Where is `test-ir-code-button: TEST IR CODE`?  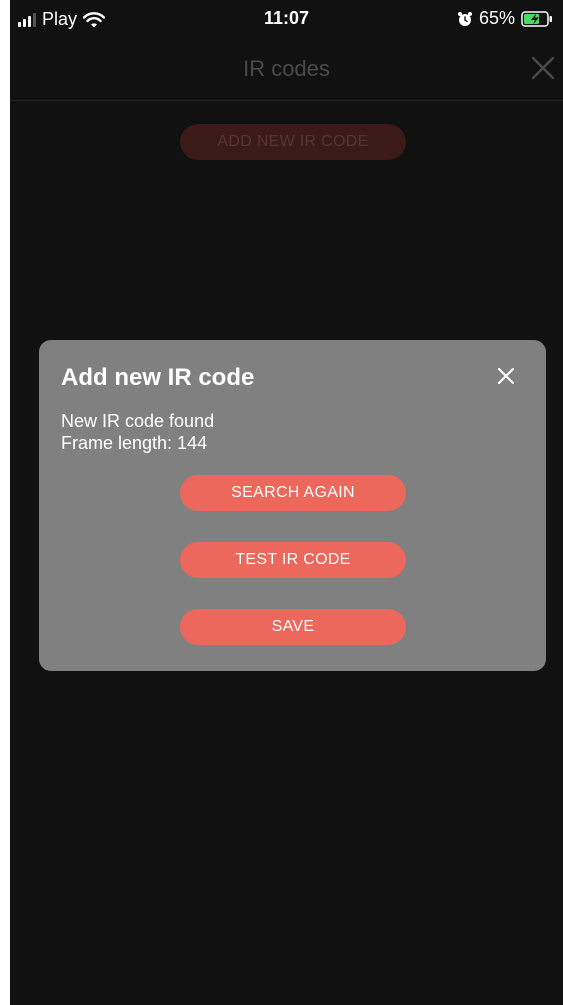
test-ir-code-button: TEST IR CODE is located at coordinates (293, 560).